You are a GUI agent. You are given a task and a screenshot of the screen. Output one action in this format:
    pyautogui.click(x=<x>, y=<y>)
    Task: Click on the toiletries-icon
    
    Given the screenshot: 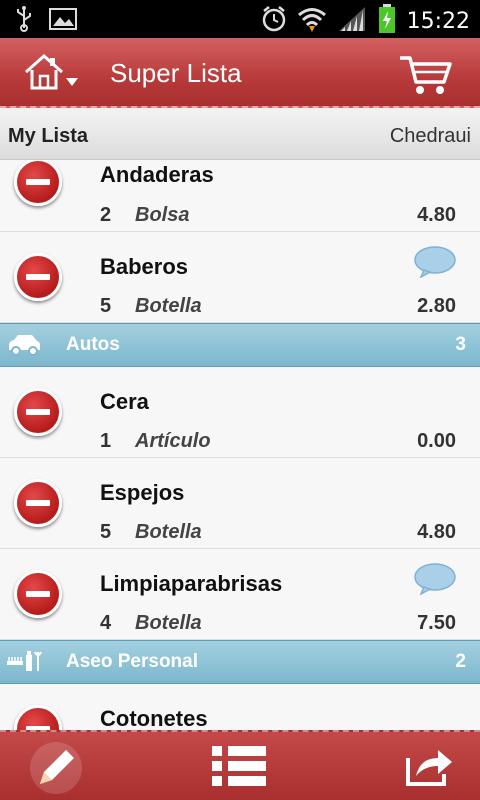 What is the action you would take?
    pyautogui.click(x=26, y=664)
    